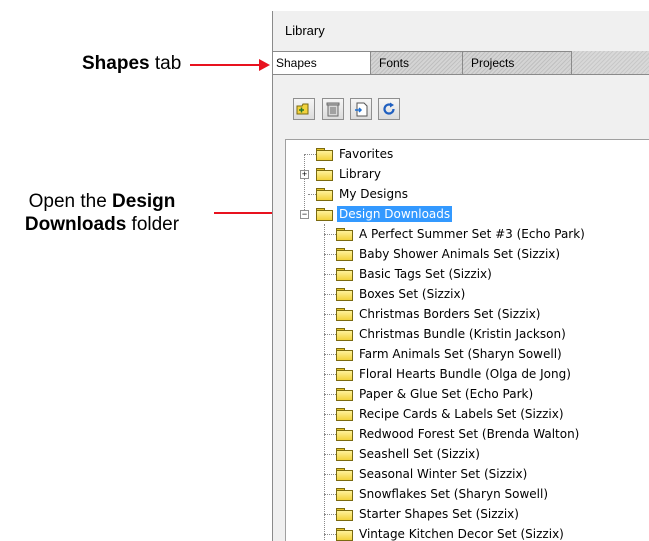  Describe the element at coordinates (324, 214) in the screenshot. I see `folder-open-icon` at that location.